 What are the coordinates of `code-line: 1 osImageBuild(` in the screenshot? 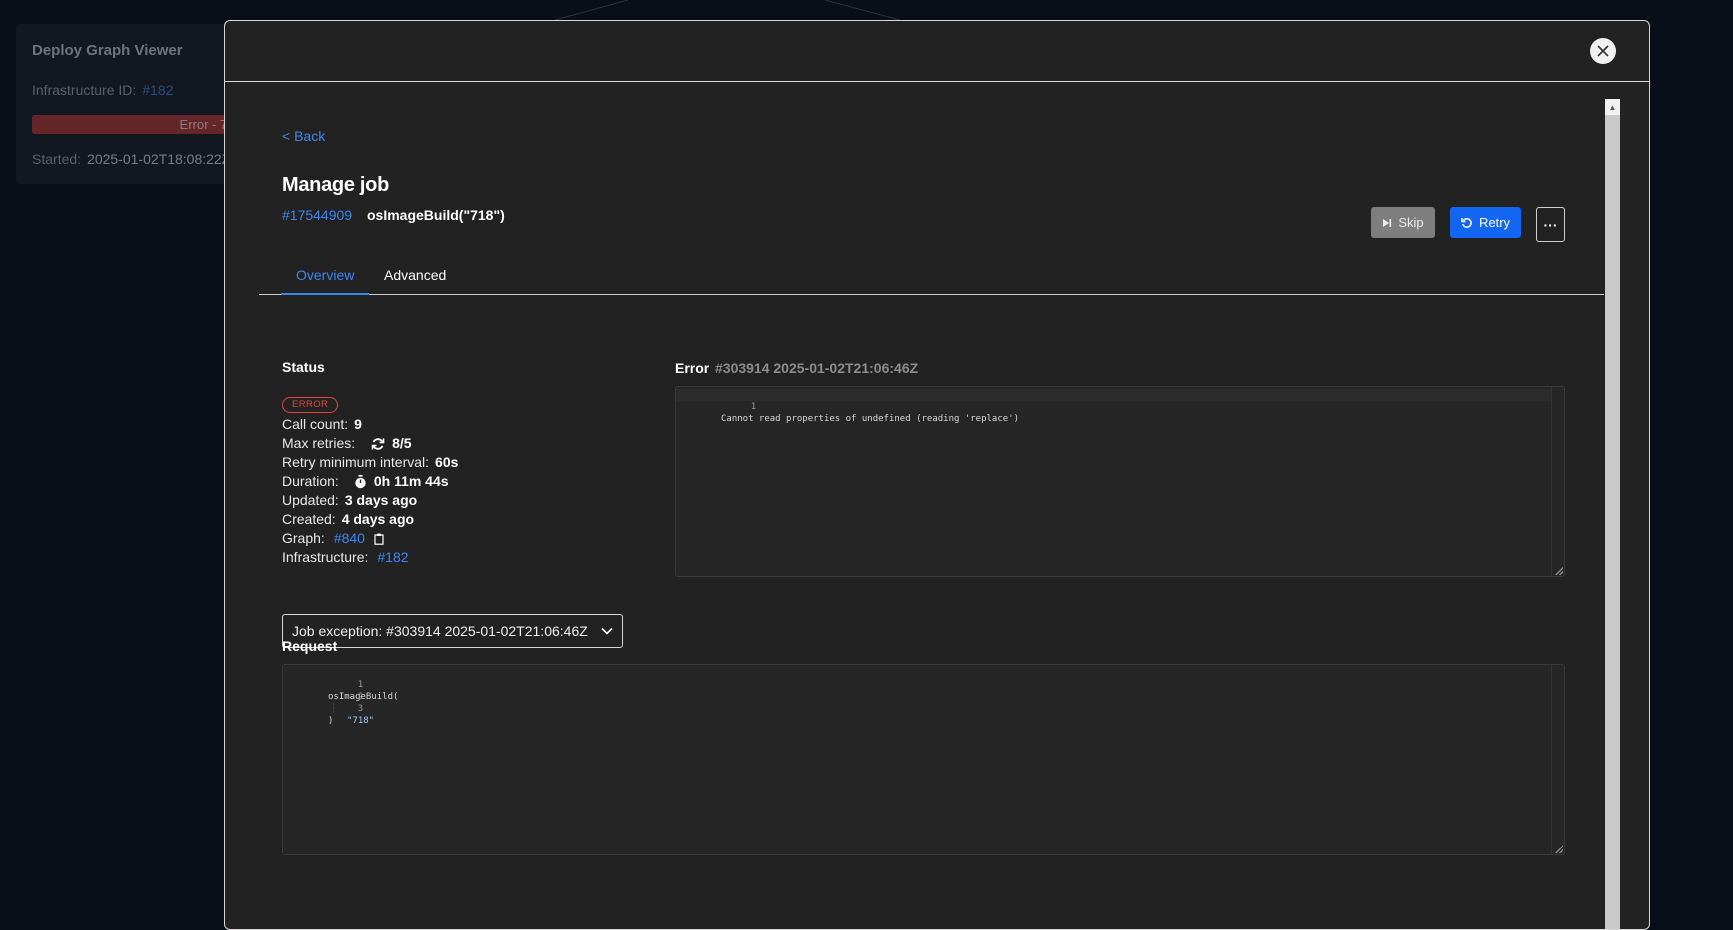 It's located at (917, 684).